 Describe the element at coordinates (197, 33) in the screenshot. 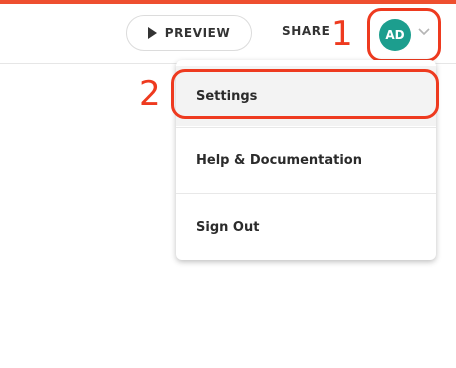

I see `preview-button-label: PREVIEW` at that location.